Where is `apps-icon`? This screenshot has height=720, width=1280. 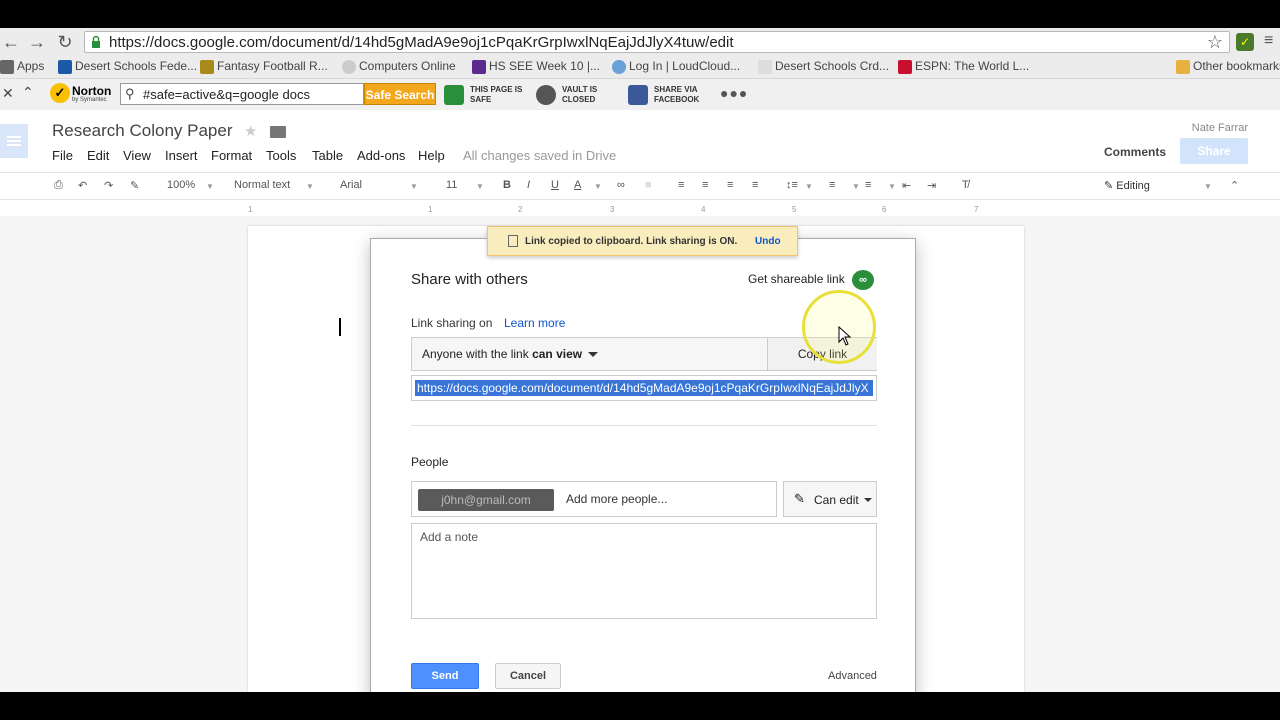 apps-icon is located at coordinates (7, 66).